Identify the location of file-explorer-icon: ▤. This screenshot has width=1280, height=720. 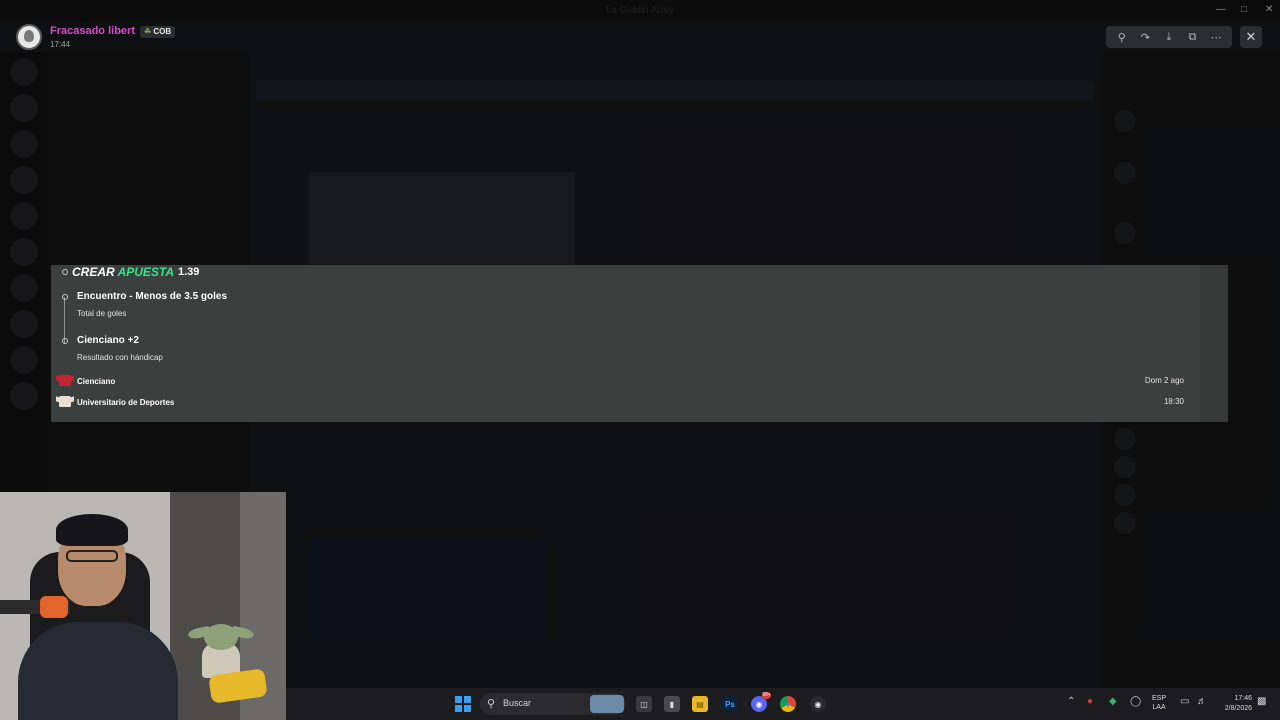
(700, 704).